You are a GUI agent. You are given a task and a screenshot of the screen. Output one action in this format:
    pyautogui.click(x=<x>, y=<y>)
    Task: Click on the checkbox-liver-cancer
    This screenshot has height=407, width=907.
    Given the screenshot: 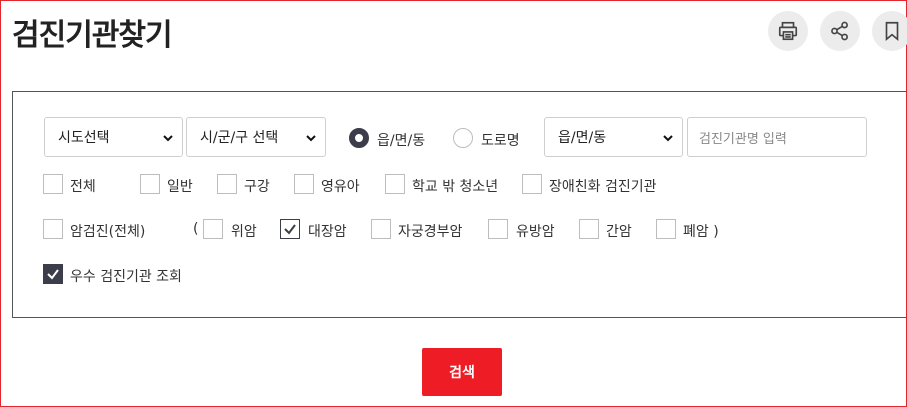 What is the action you would take?
    pyautogui.click(x=589, y=229)
    